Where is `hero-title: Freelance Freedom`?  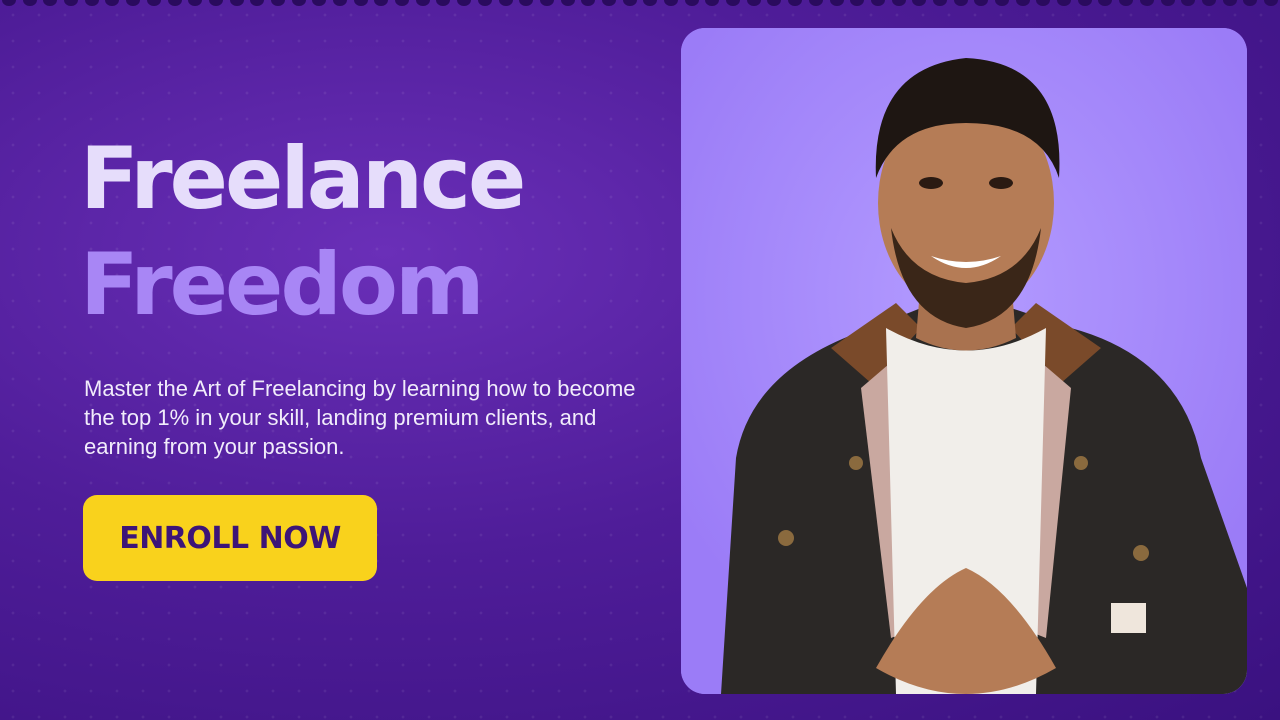 hero-title: Freelance Freedom is located at coordinates (303, 232).